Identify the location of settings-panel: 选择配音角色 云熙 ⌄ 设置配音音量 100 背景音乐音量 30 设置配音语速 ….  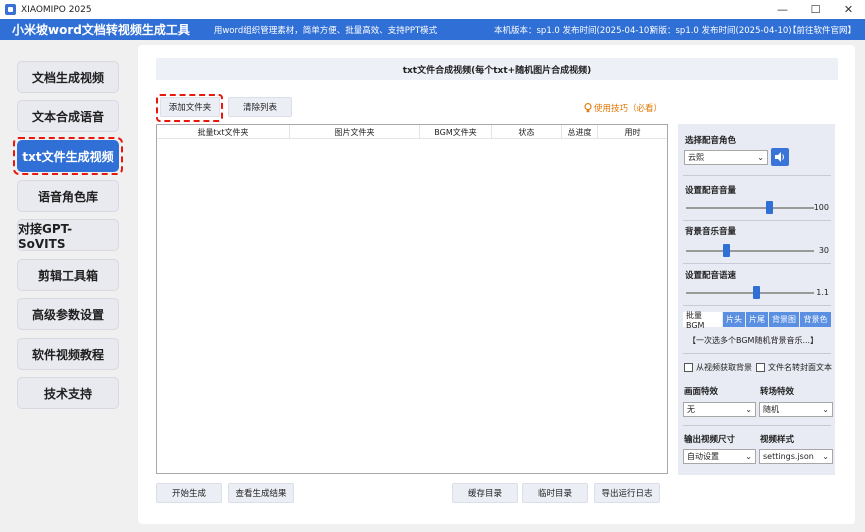
(756, 299).